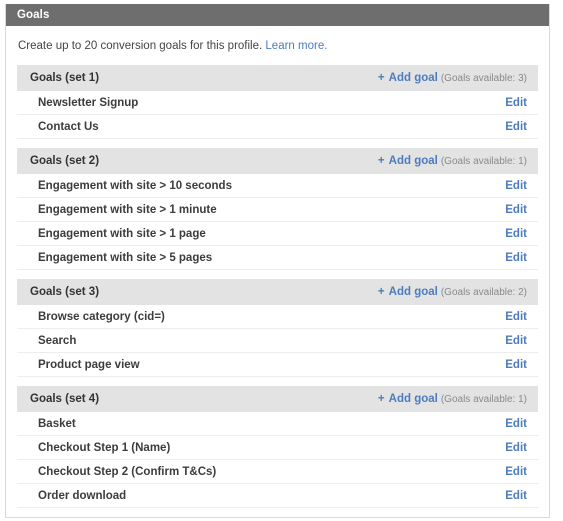 This screenshot has height=521, width=563. I want to click on goal-name: Checkout Step 2 (Confirm T&Cs), so click(127, 471).